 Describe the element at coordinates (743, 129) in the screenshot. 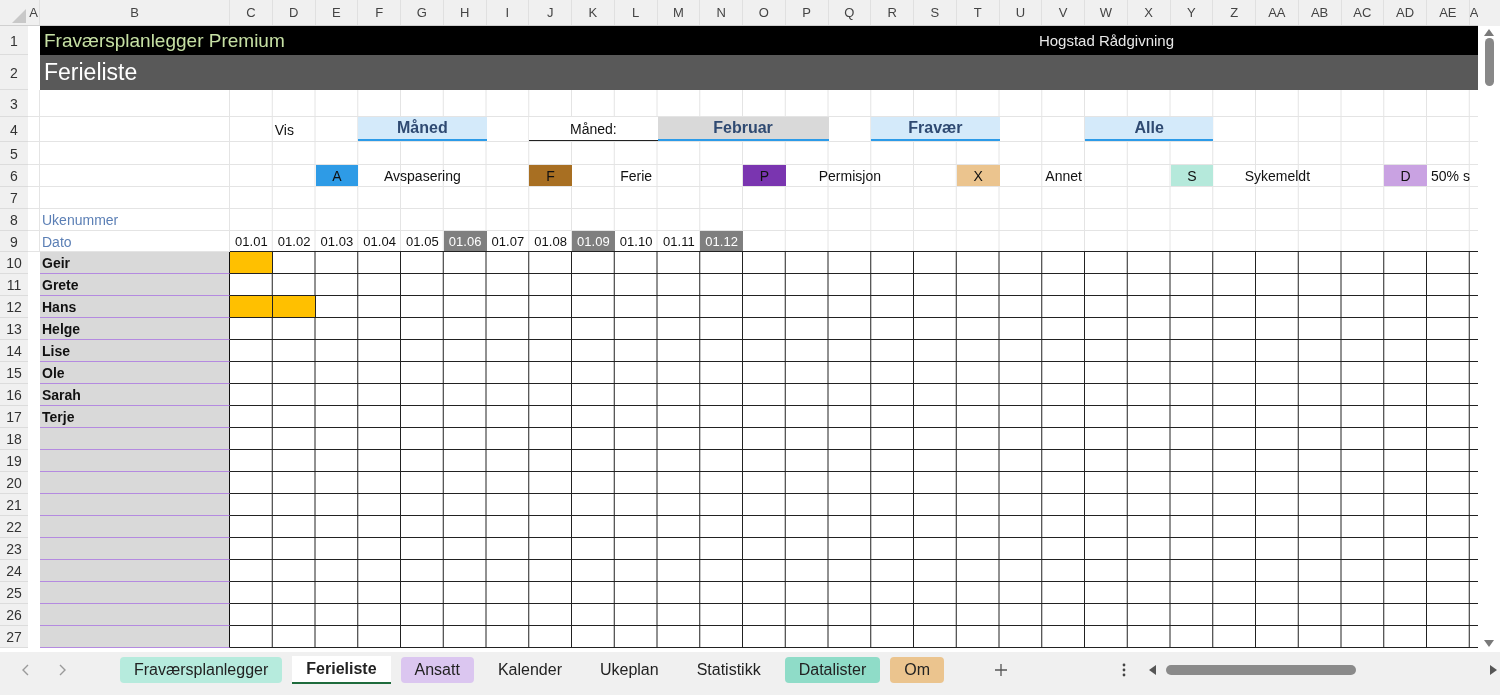

I see `month-dropdown: Februar` at that location.